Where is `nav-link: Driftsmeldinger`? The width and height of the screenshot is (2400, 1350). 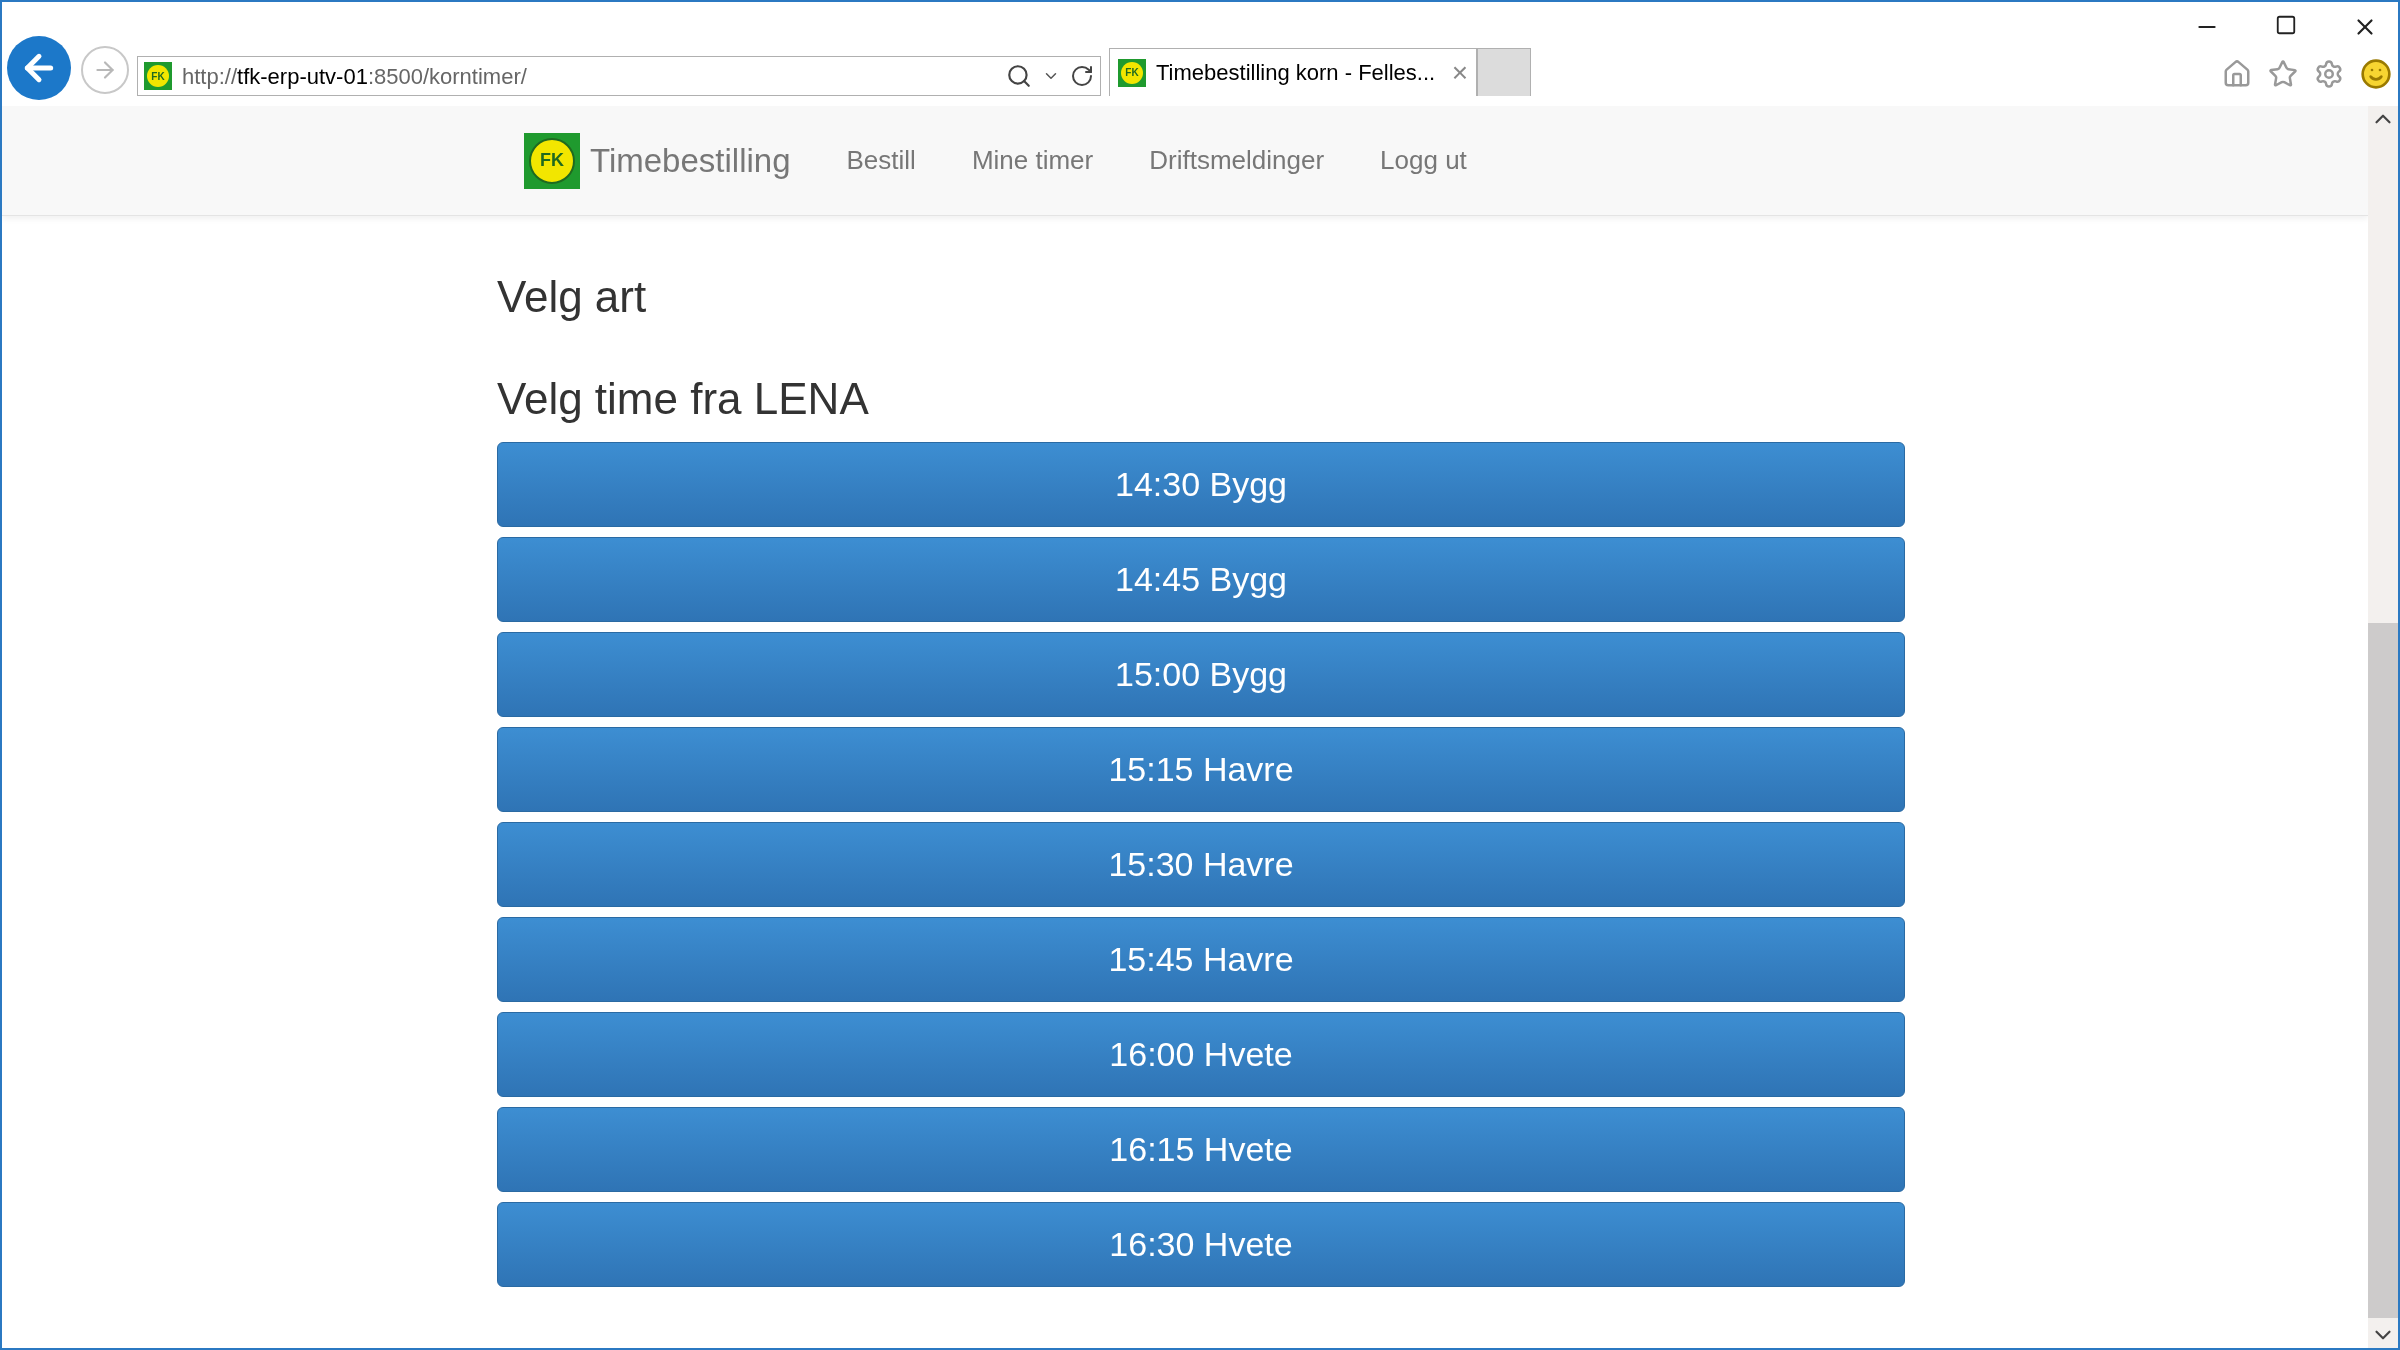
nav-link: Driftsmeldinger is located at coordinates (1237, 160).